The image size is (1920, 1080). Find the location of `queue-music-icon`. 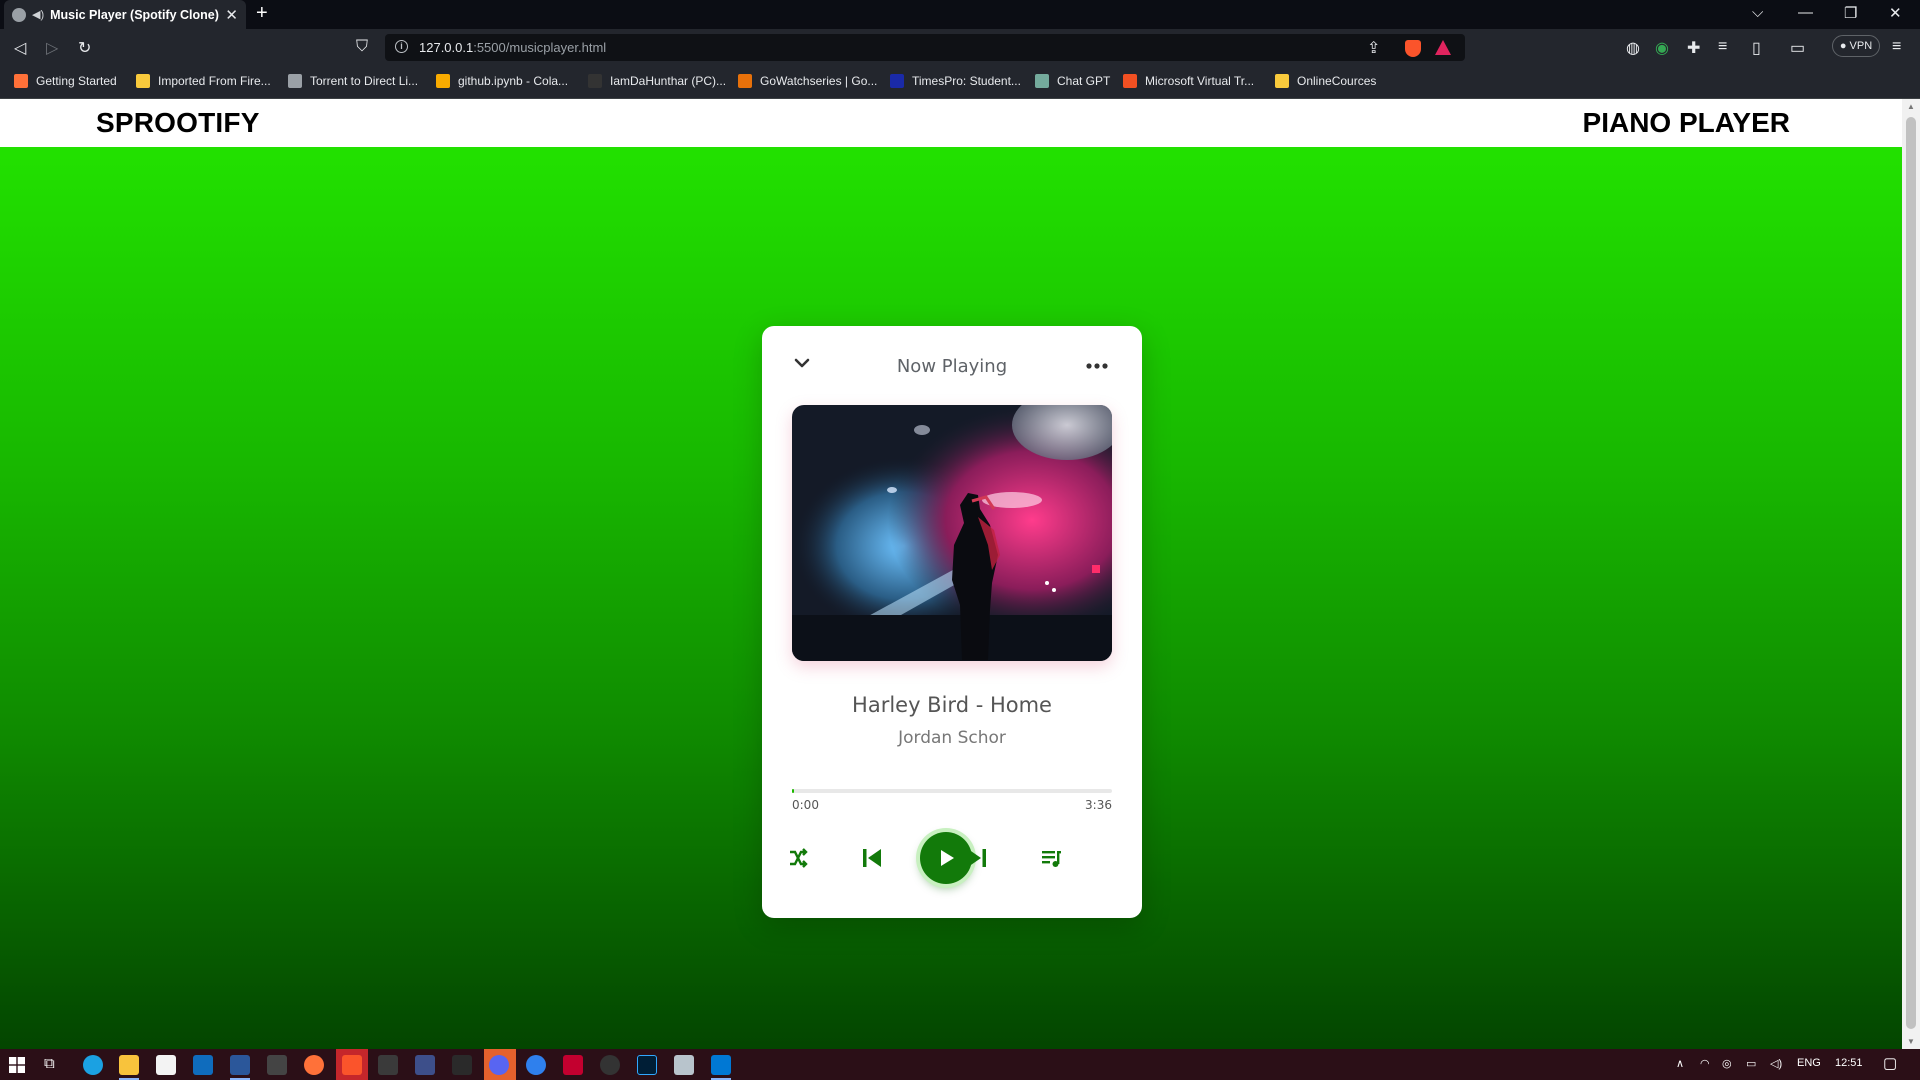

queue-music-icon is located at coordinates (1051, 859).